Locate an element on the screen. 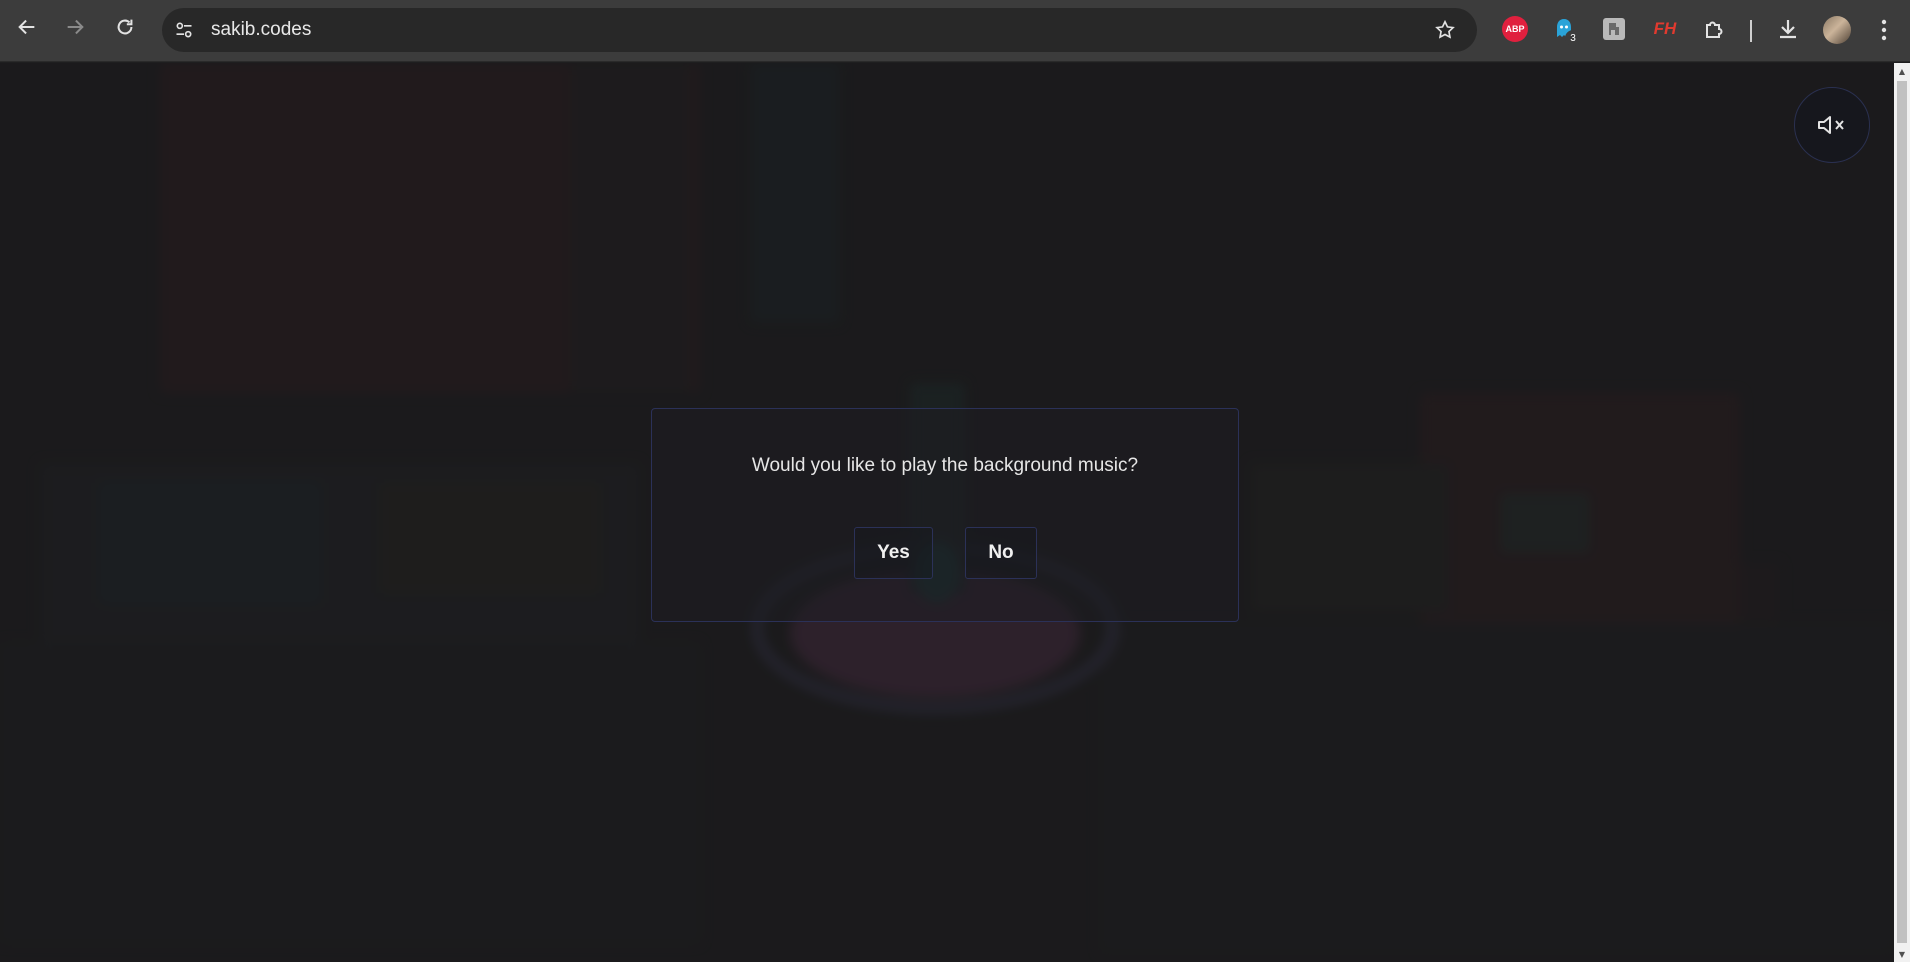 The width and height of the screenshot is (1910, 962). ghostery-badge: 3 is located at coordinates (1573, 38).